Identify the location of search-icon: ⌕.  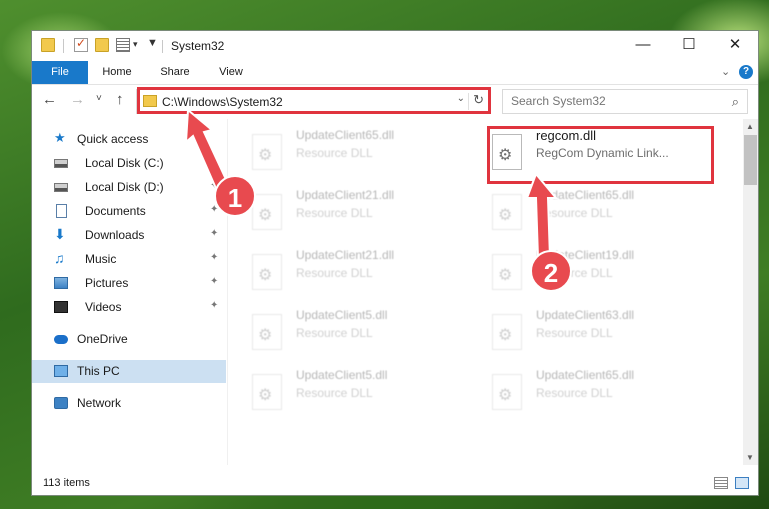
(735, 102).